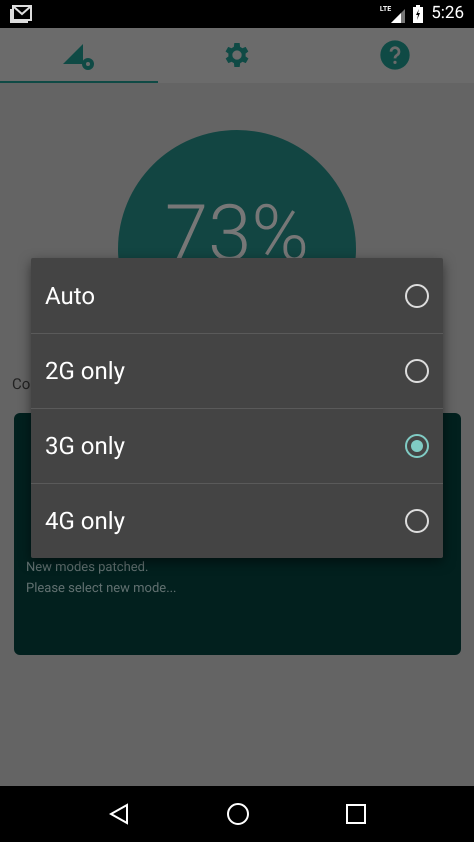 The image size is (474, 842). What do you see at coordinates (398, 14) in the screenshot?
I see `signal-icon` at bounding box center [398, 14].